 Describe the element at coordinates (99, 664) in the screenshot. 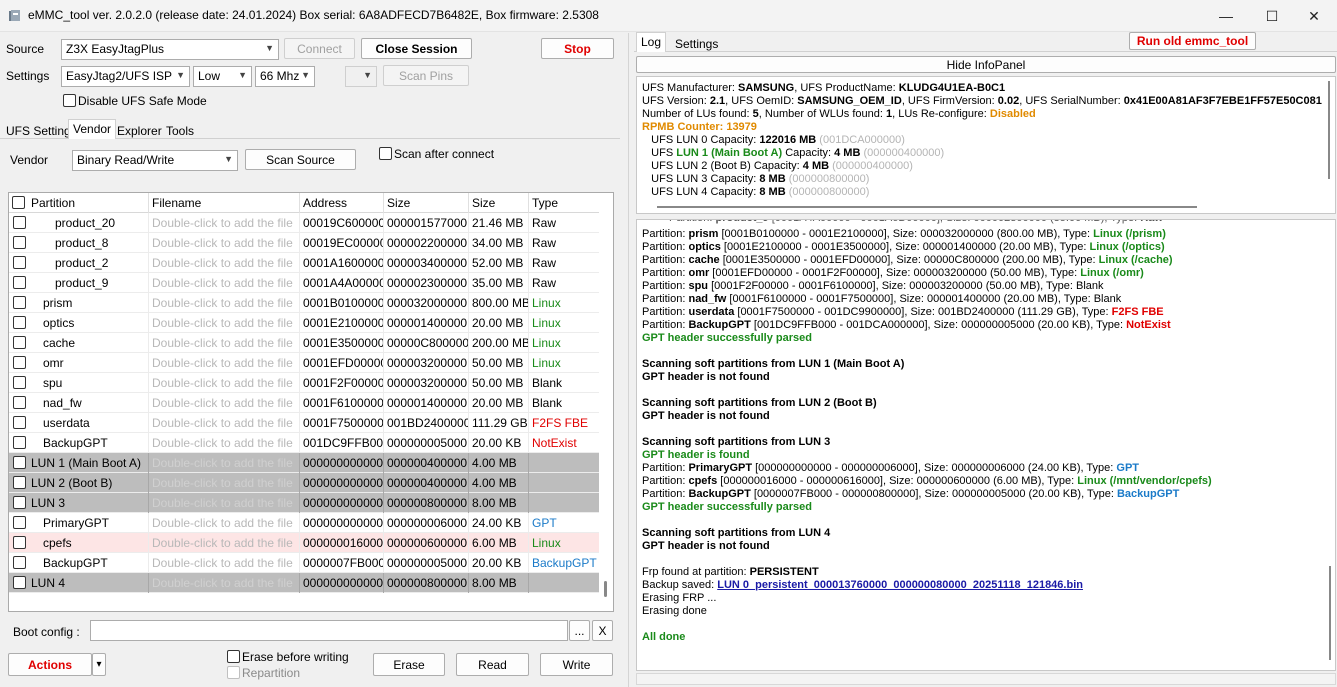

I see `actions-dropdown-icon: ▾` at that location.